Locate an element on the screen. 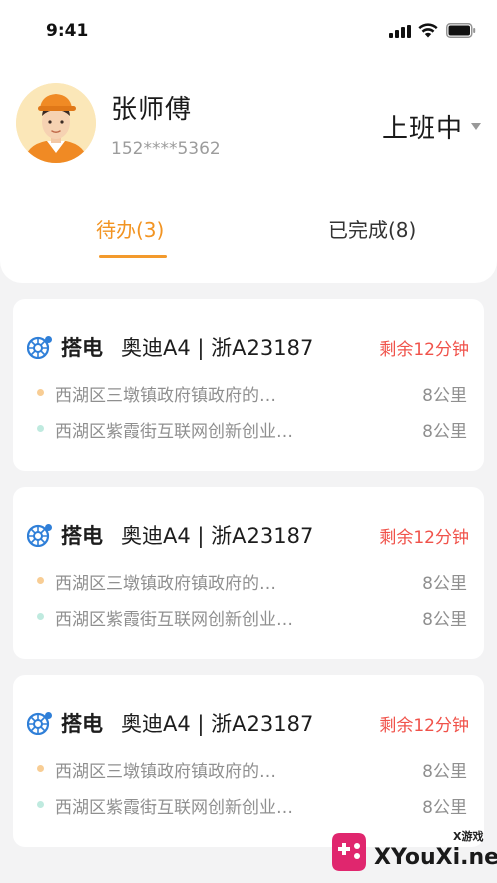 Image resolution: width=497 pixels, height=883 pixels. tab-completed: 已完成(8) is located at coordinates (372, 228).